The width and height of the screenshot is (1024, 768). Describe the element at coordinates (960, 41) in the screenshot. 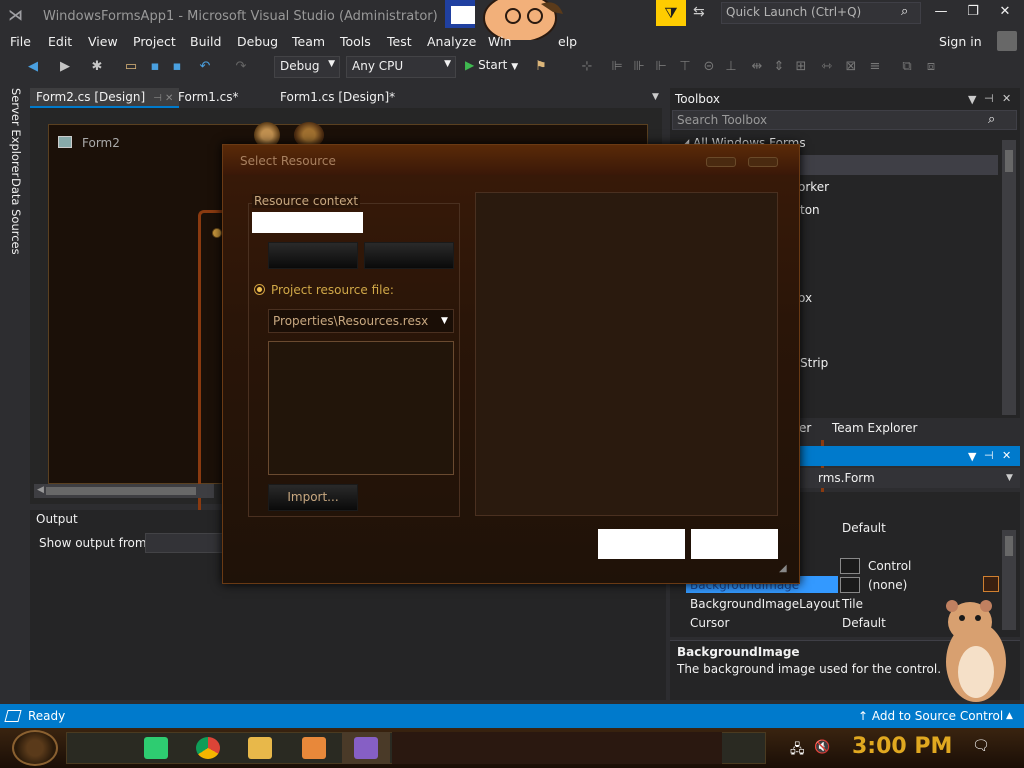

I see `sign-in-link: Sign in` at that location.